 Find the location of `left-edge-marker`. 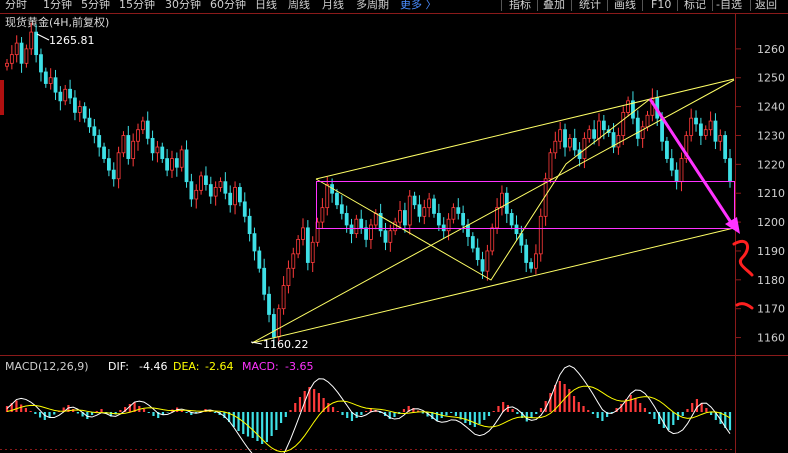

left-edge-marker is located at coordinates (2, 97).